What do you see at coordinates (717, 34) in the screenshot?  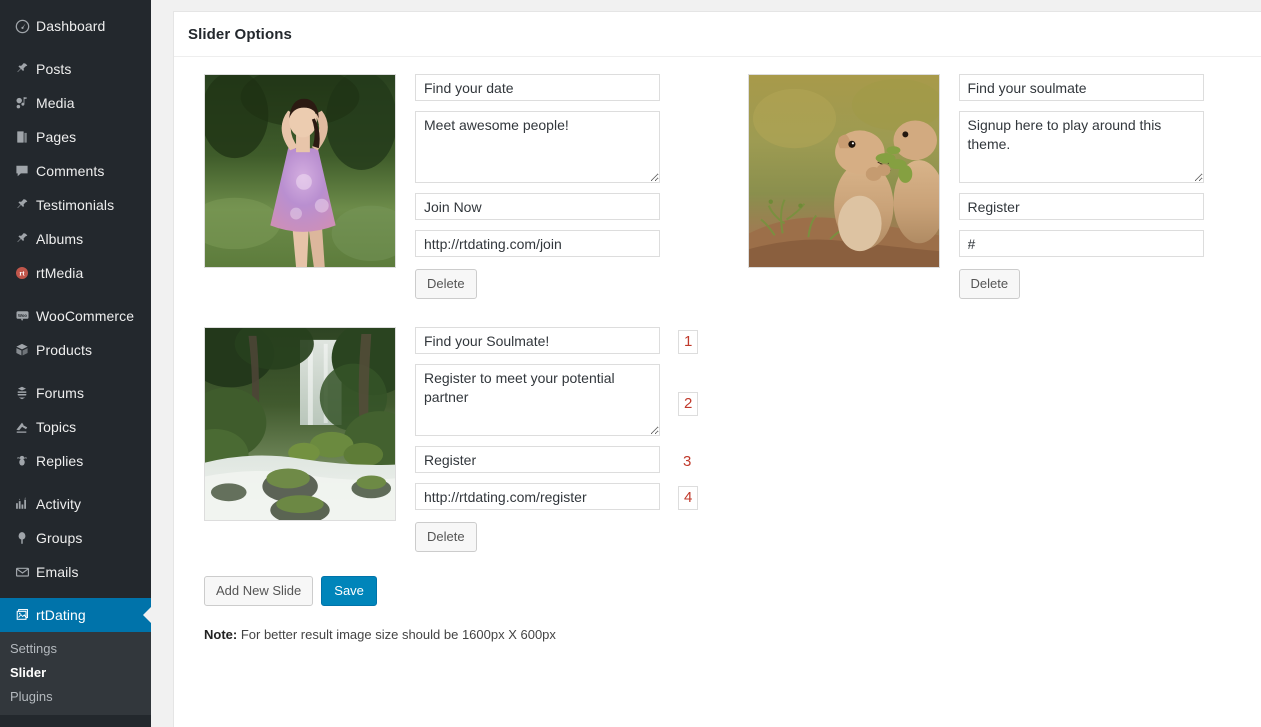 I see `page-title: Slider Options` at bounding box center [717, 34].